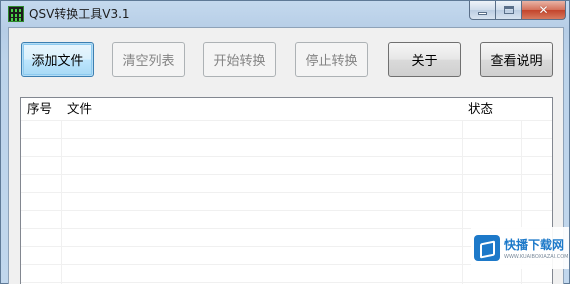  Describe the element at coordinates (239, 59) in the screenshot. I see `start-convert-button: 开始转换` at that location.